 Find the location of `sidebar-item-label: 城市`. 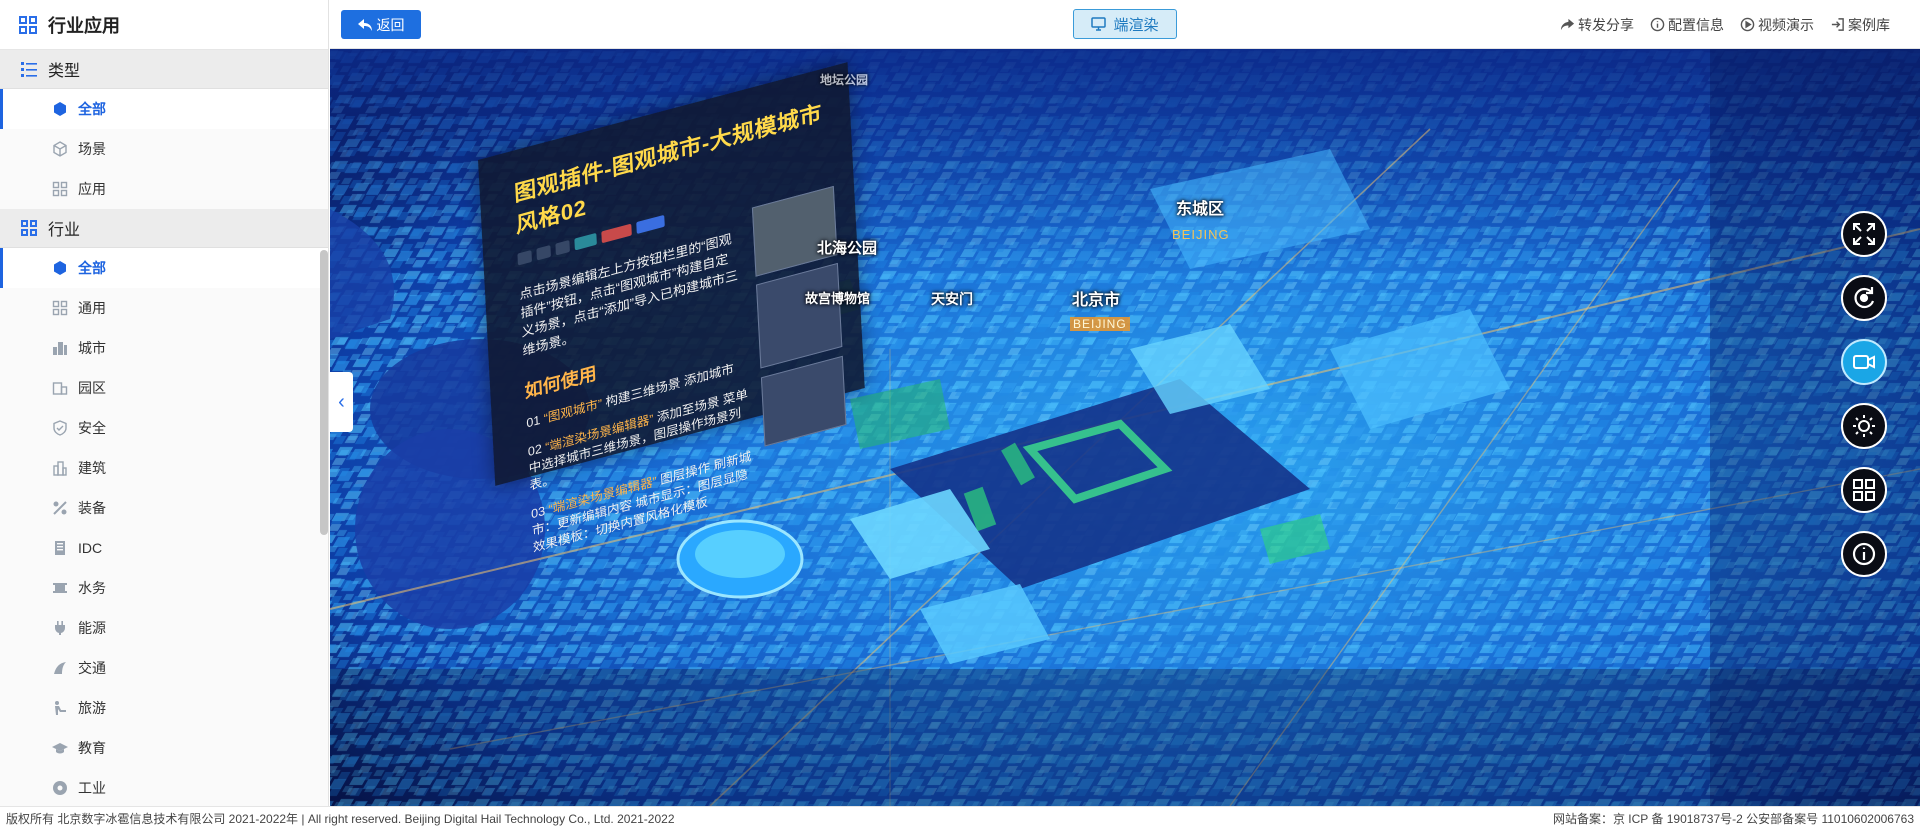

sidebar-item-label: 城市 is located at coordinates (92, 348).